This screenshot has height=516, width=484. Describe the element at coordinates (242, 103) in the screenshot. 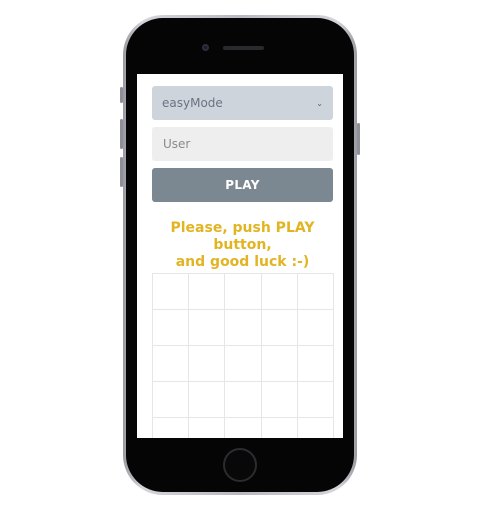

I see `game-mode-select: easyMode ⌄` at that location.